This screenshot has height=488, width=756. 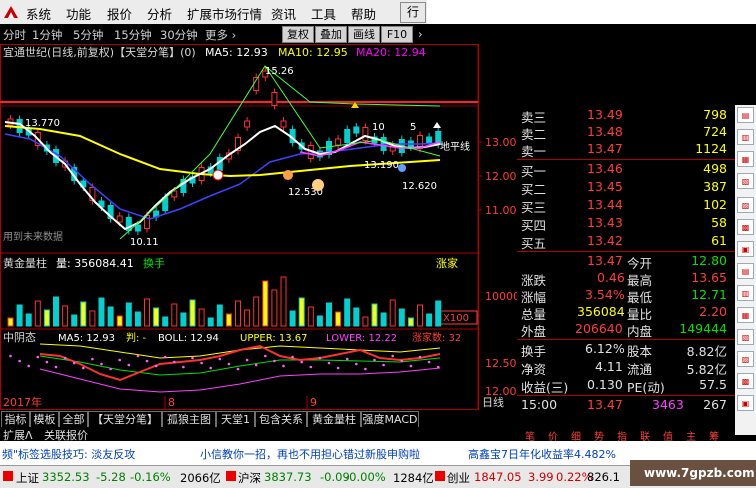 I want to click on period-fenshi: 分时, so click(x=14, y=35).